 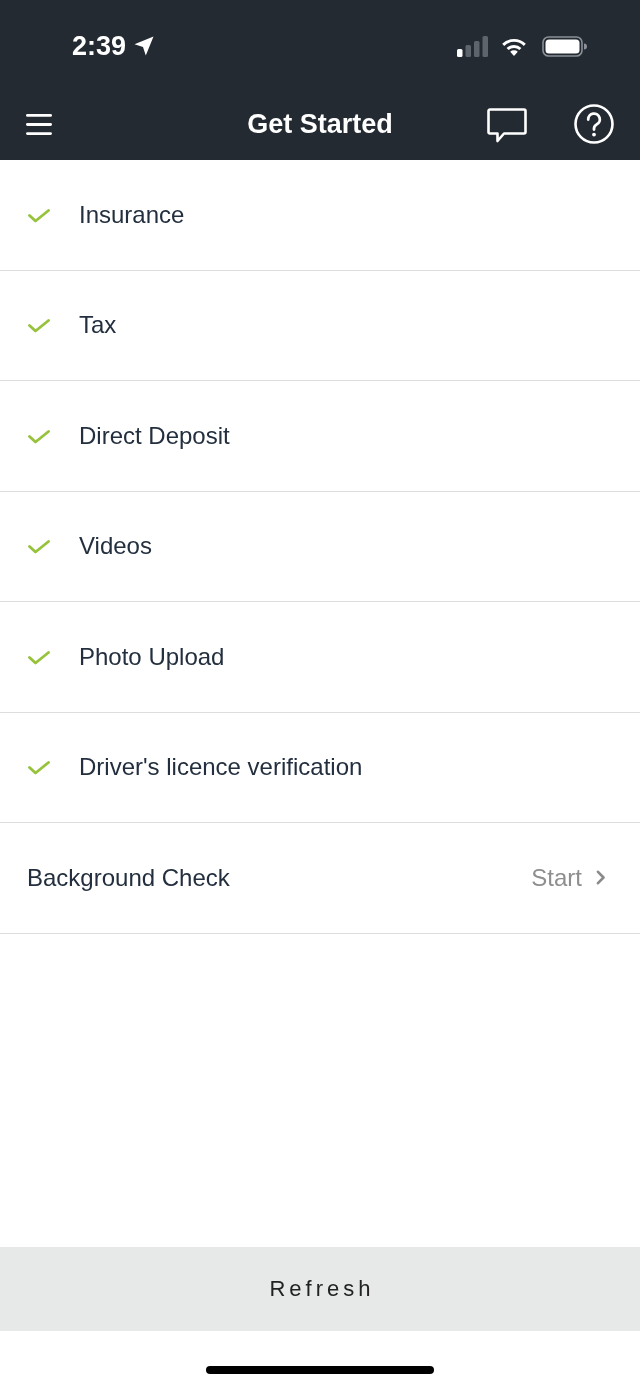 I want to click on task-label: Photo Upload, so click(x=152, y=656).